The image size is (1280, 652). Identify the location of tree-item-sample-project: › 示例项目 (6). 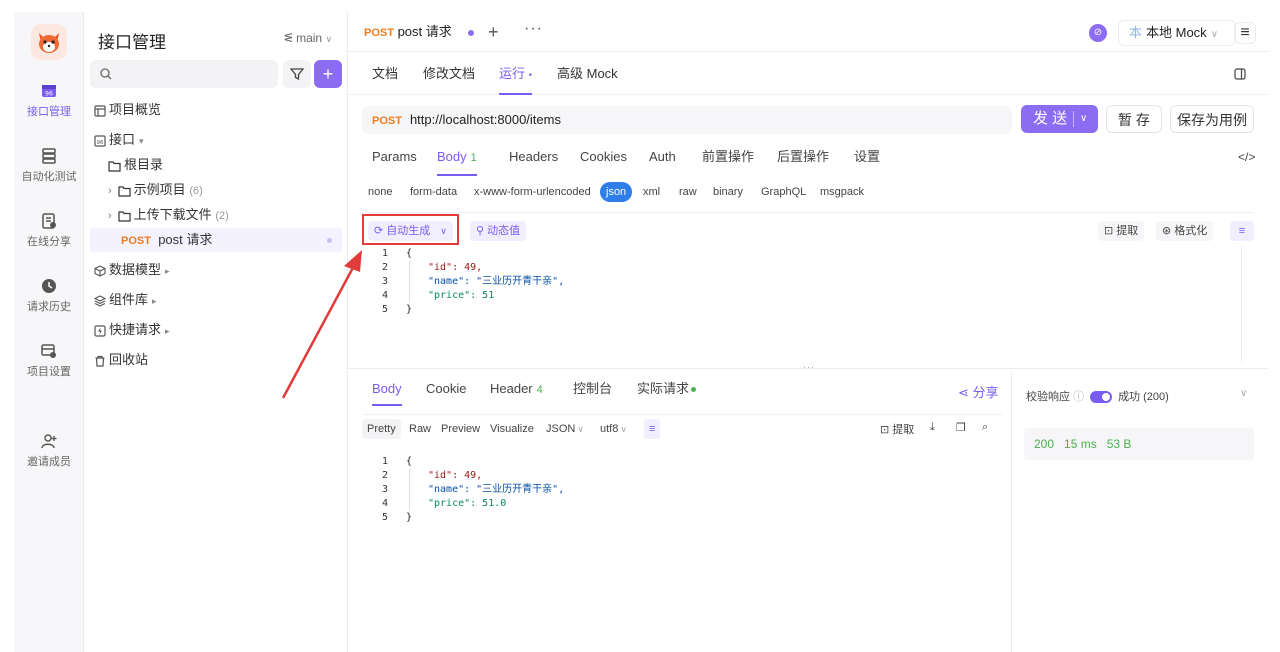
(240, 190).